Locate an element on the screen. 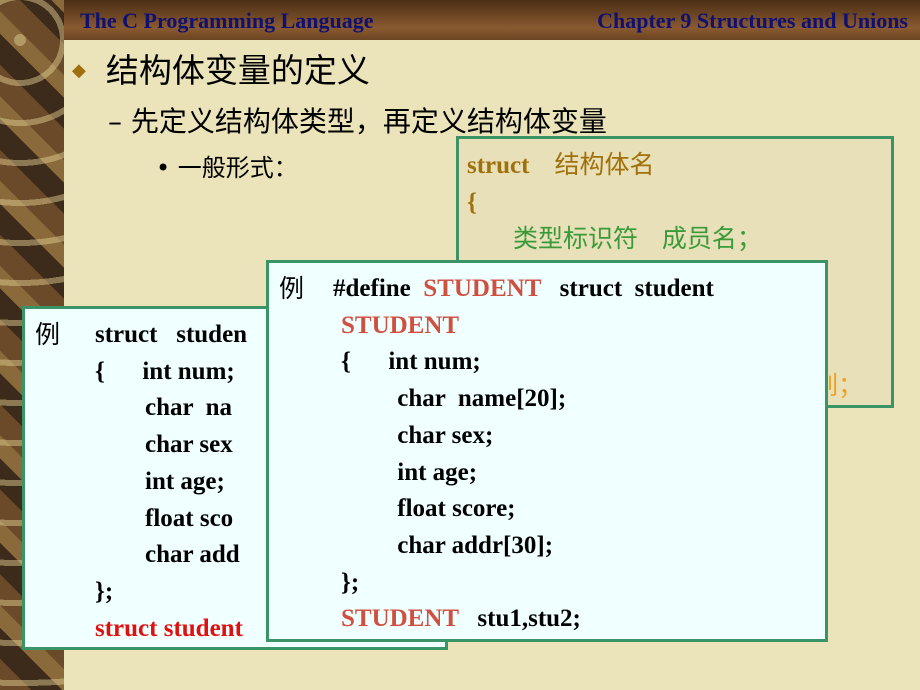 Image resolution: width=920 pixels, height=690 pixels. bullet-text: 先定义结构体类型，再定义结构体变量 is located at coordinates (368, 121).